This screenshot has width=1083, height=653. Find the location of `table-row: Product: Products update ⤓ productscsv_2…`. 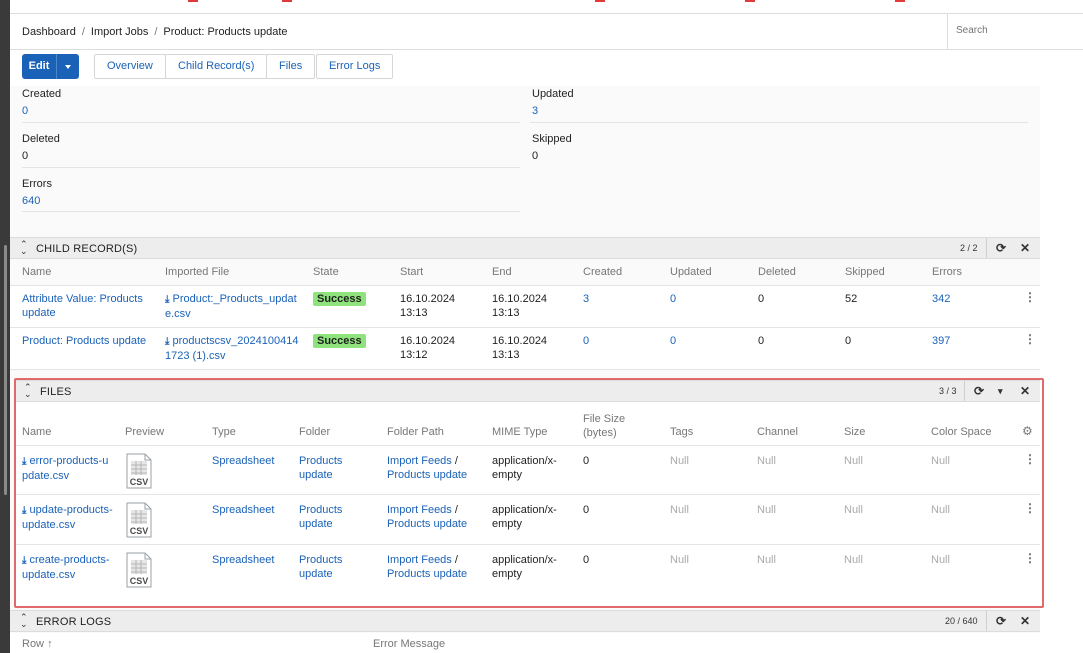

table-row: Product: Products update ⤓ productscsv_2… is located at coordinates (525, 349).